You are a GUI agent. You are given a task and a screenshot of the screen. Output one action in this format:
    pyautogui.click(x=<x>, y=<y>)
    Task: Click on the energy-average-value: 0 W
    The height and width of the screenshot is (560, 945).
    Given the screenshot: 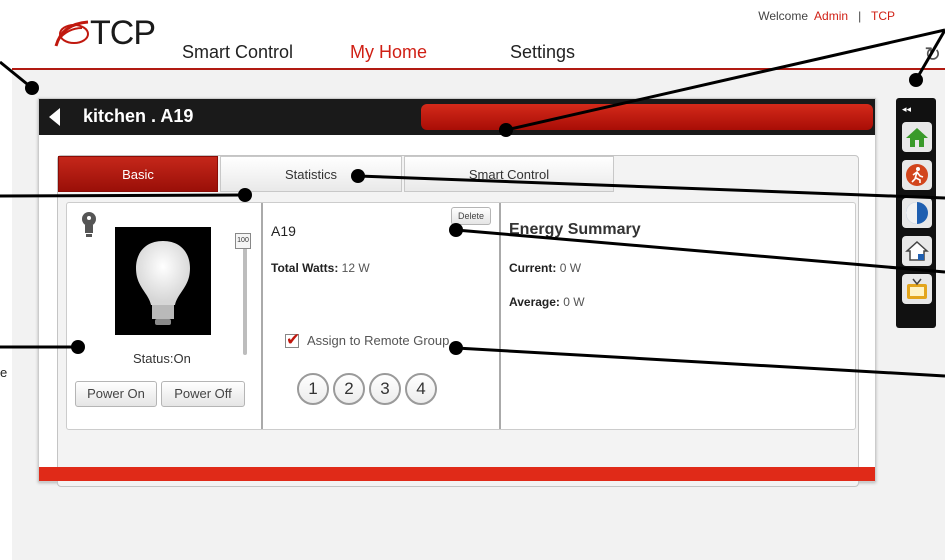 What is the action you would take?
    pyautogui.click(x=574, y=302)
    